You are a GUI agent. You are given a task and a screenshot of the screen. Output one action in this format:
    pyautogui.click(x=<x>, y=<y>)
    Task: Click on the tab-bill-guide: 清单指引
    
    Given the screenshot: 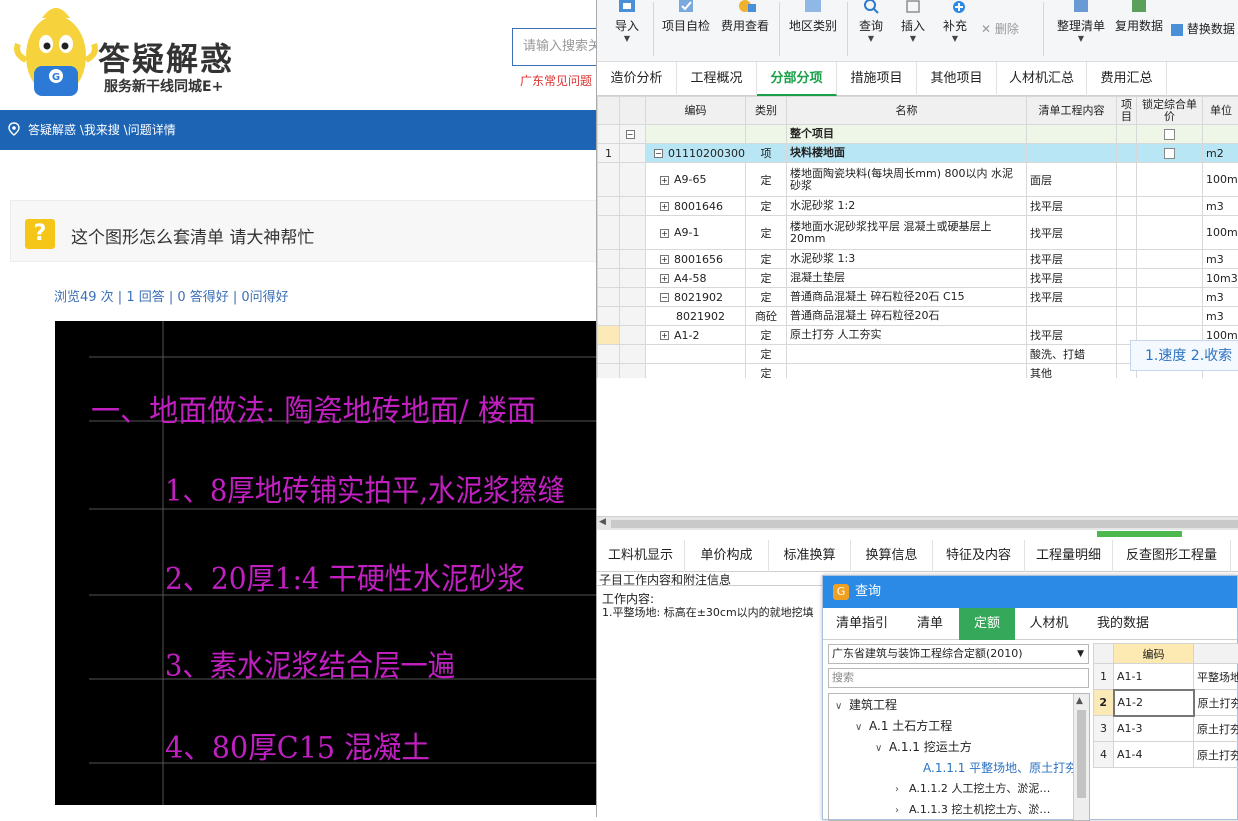 What is the action you would take?
    pyautogui.click(x=862, y=624)
    